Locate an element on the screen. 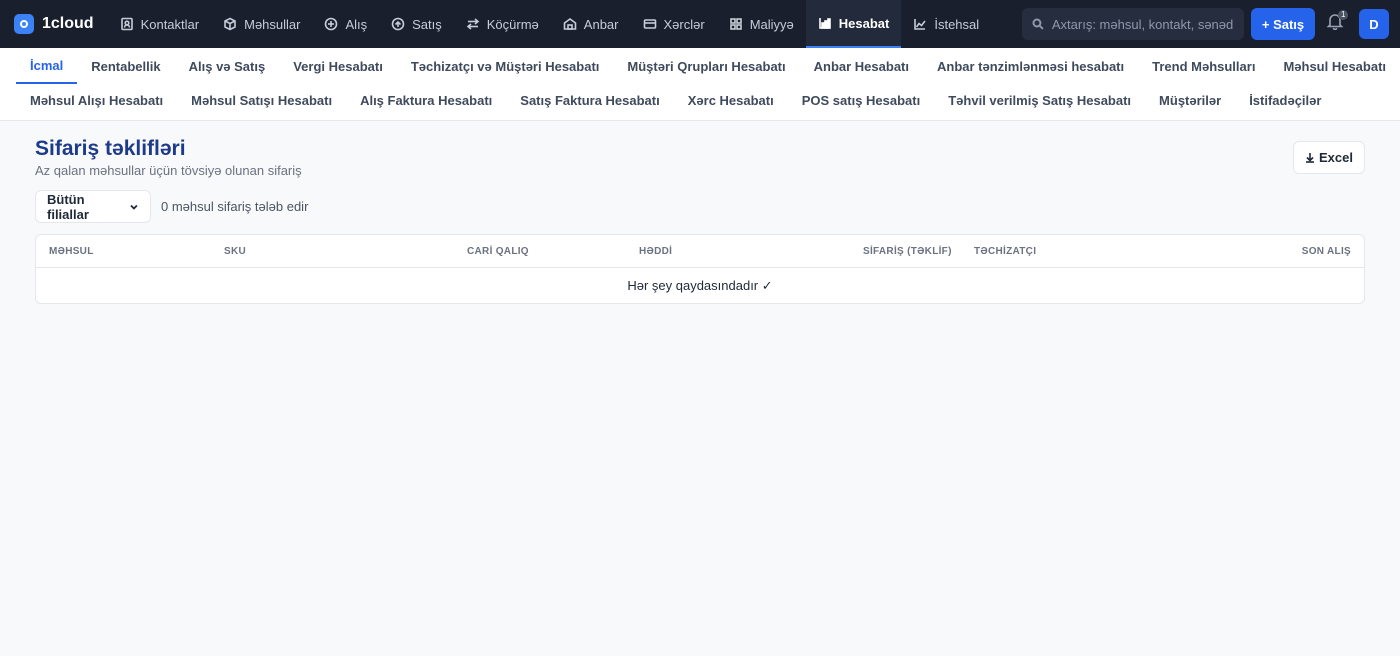  nav-item: Alış is located at coordinates (345, 24).